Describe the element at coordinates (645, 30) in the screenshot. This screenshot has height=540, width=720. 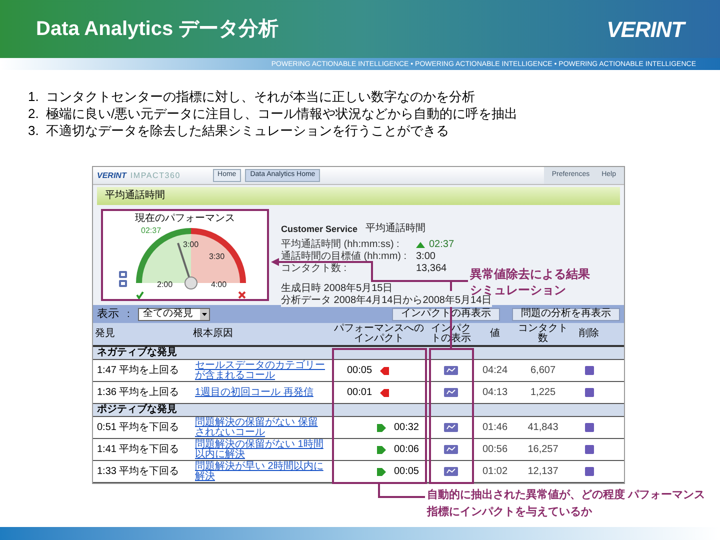
I see `brand-logo: VERINT` at that location.